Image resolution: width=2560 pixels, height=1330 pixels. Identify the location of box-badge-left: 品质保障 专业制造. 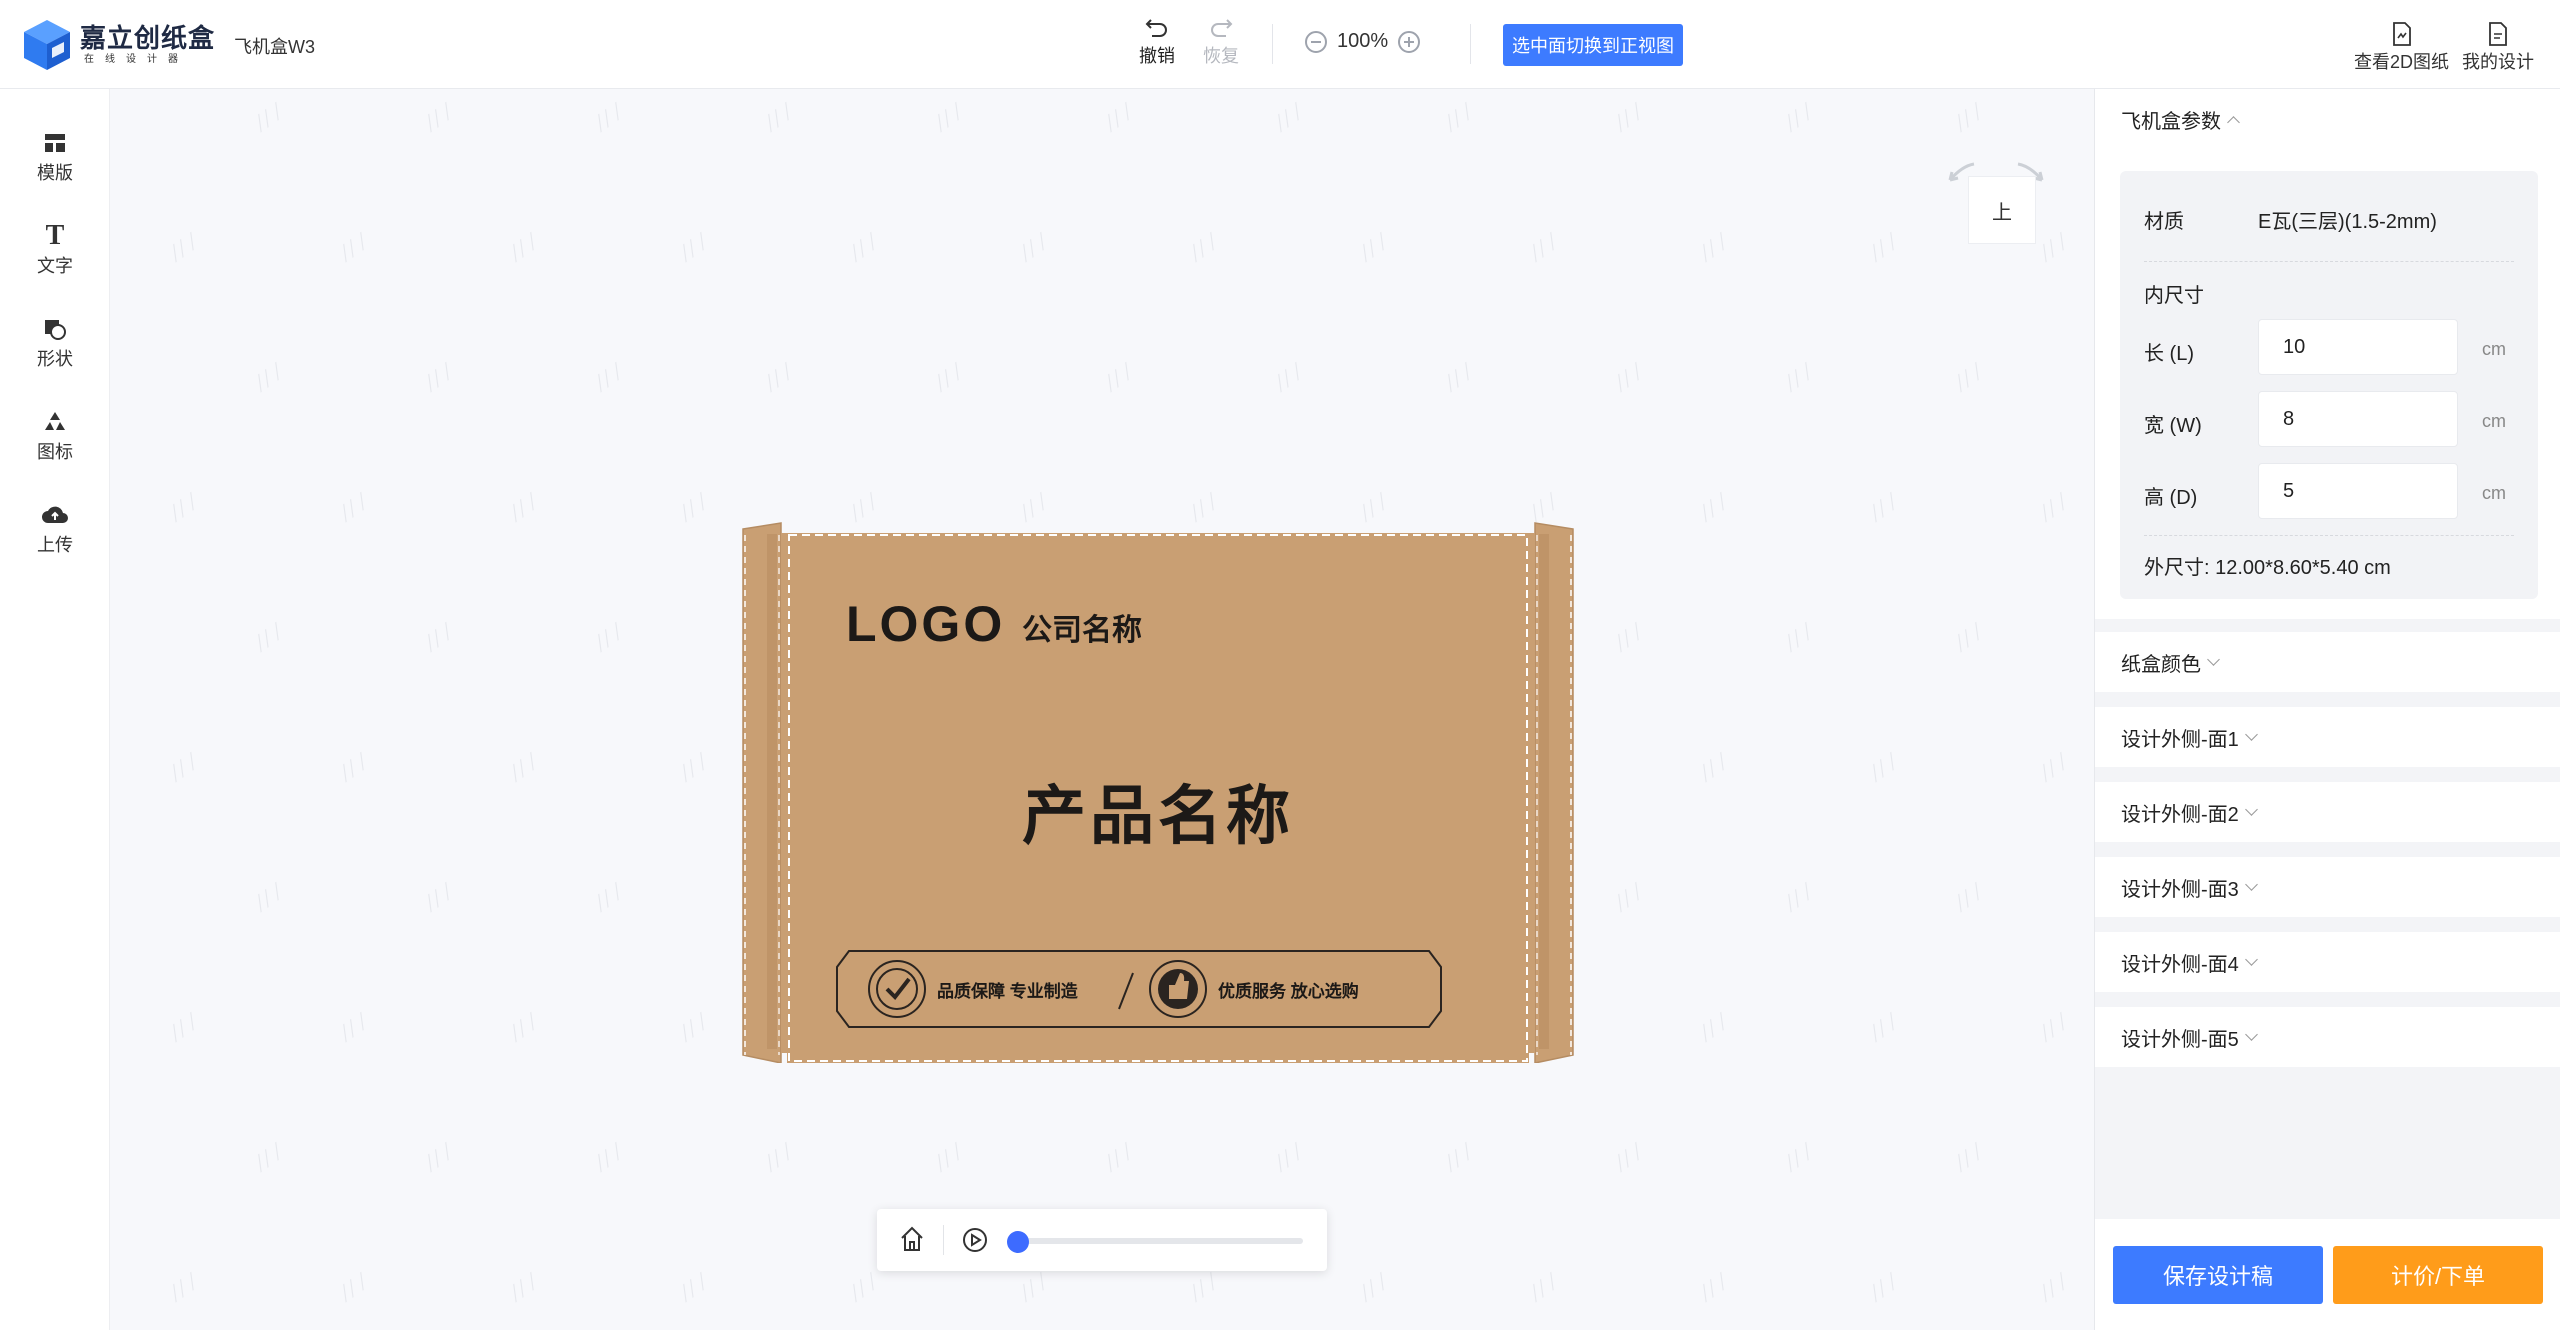
(1007, 989).